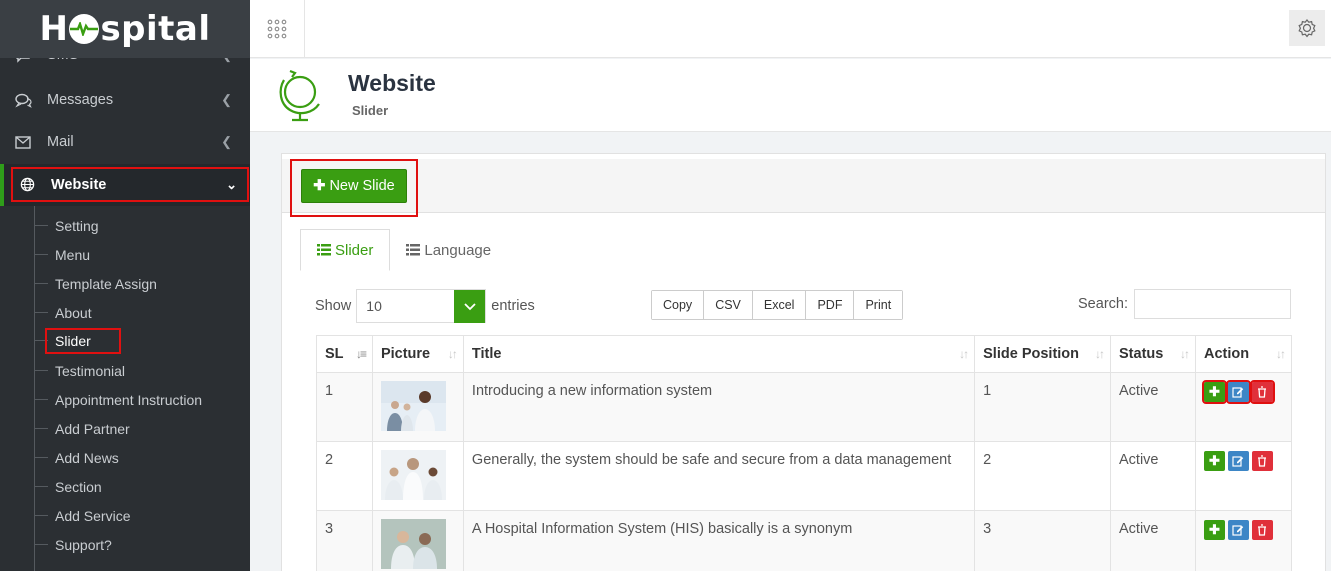 The height and width of the screenshot is (571, 1331). What do you see at coordinates (79, 370) in the screenshot?
I see `sidebar-subitem-testimonial: Testimonial` at bounding box center [79, 370].